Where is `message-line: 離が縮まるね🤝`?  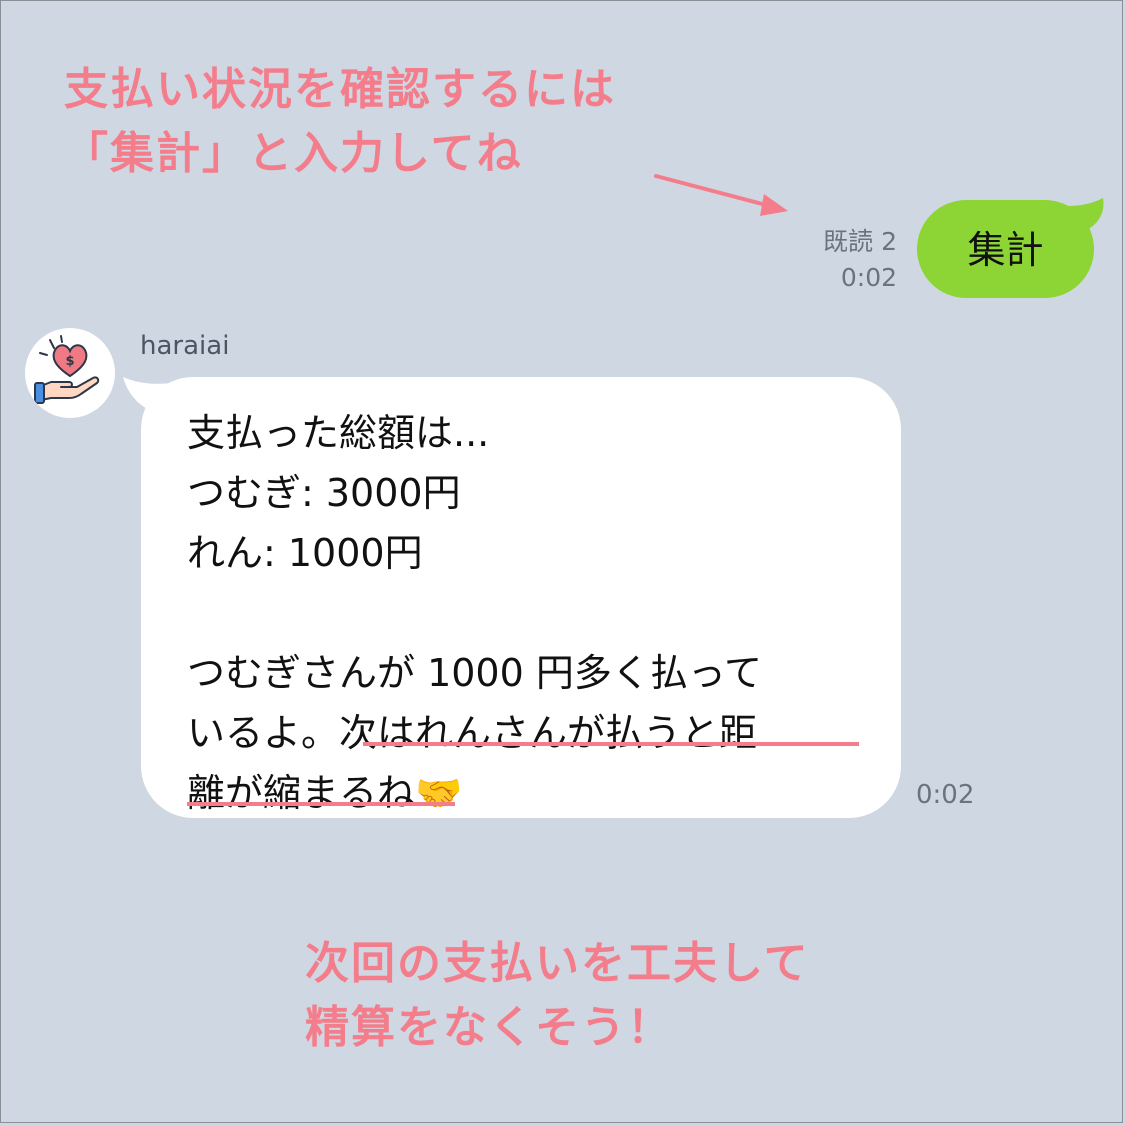
message-line: 離が縮まるね🤝 is located at coordinates (325, 793).